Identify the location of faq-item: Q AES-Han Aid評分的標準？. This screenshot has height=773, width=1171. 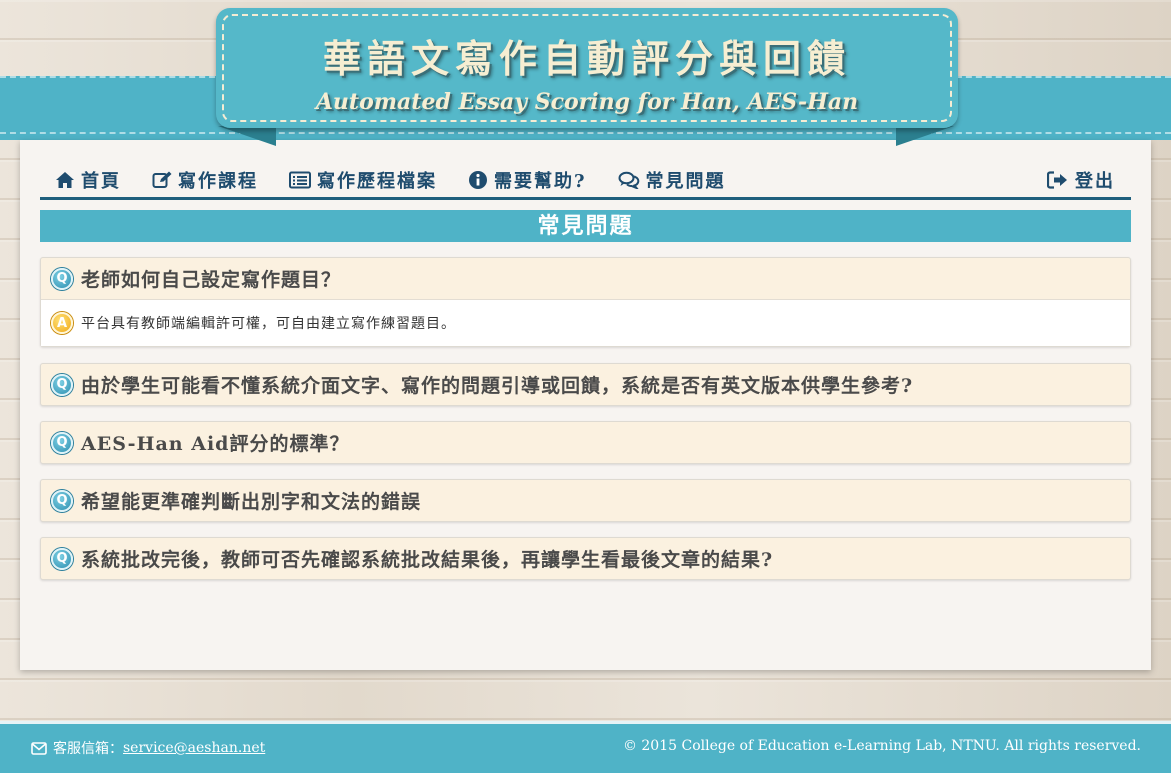
(585, 442).